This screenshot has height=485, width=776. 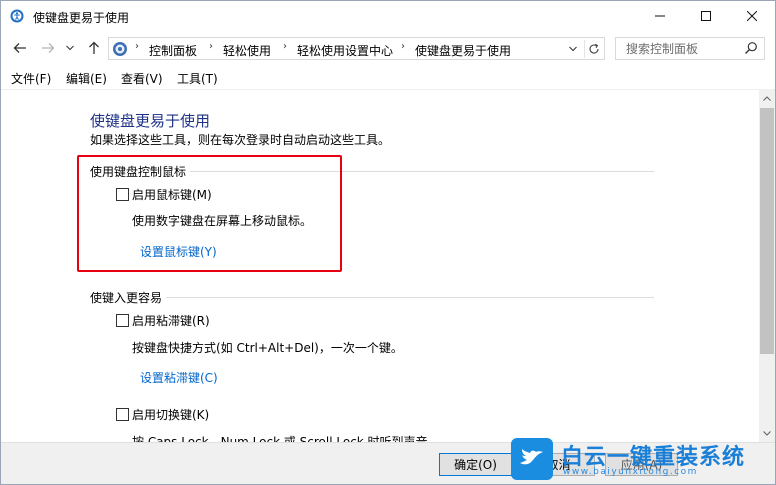 What do you see at coordinates (532, 459) in the screenshot?
I see `bird-logo-icon` at bounding box center [532, 459].